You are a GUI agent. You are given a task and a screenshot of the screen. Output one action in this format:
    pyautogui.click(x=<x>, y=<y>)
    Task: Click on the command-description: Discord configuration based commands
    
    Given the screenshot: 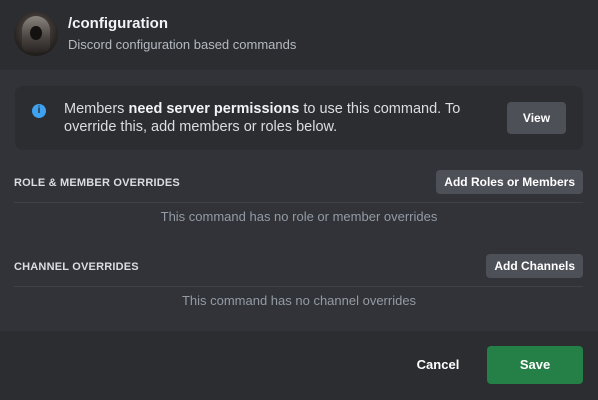 What is the action you would take?
    pyautogui.click(x=182, y=44)
    